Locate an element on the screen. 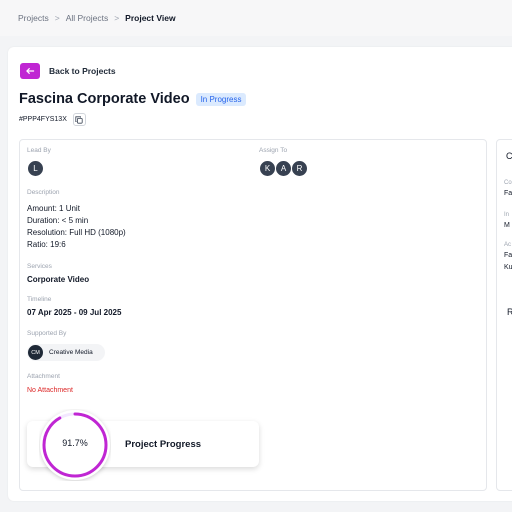  lead-by-label: Lead By is located at coordinates (39, 150).